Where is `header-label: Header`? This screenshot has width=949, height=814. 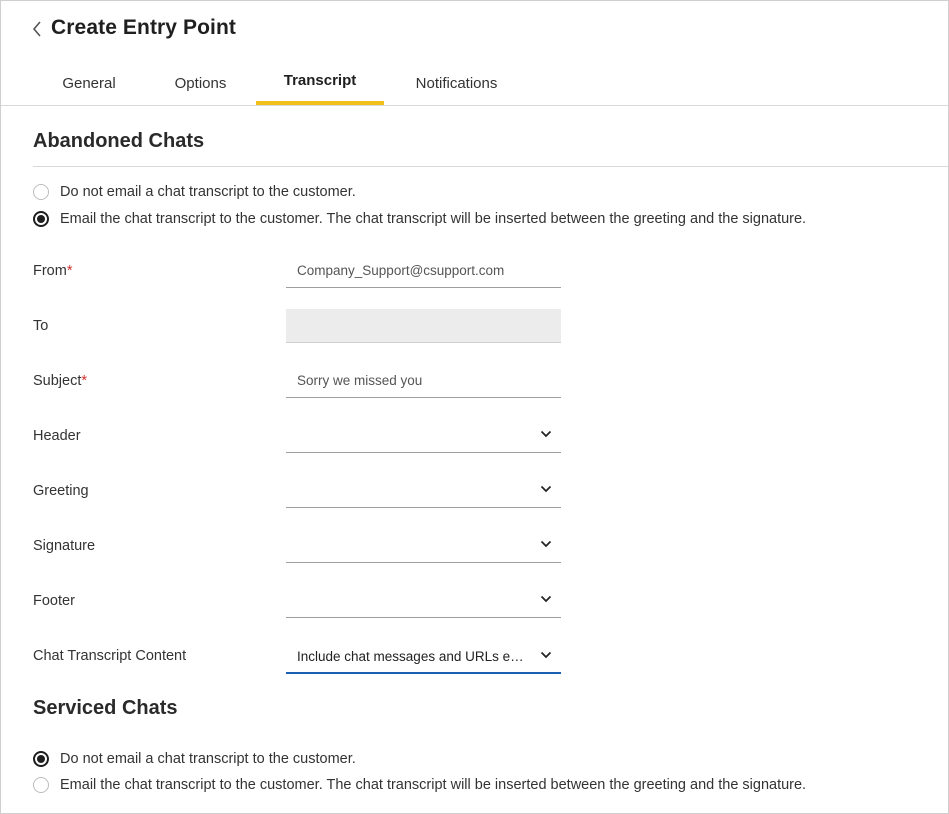 header-label: Header is located at coordinates (57, 436).